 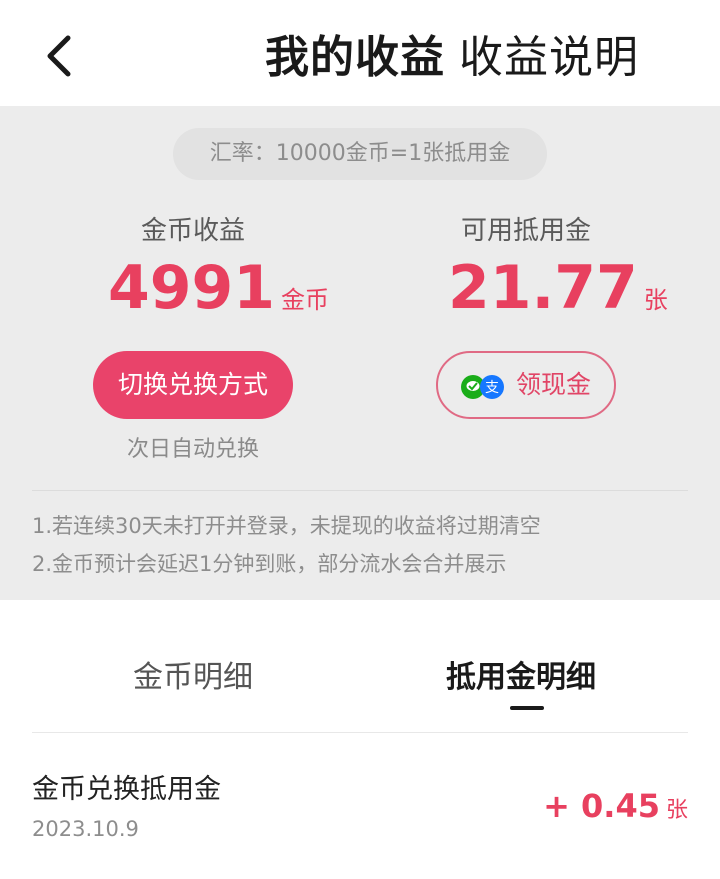 I want to click on chevron-left-icon, so click(x=61, y=56).